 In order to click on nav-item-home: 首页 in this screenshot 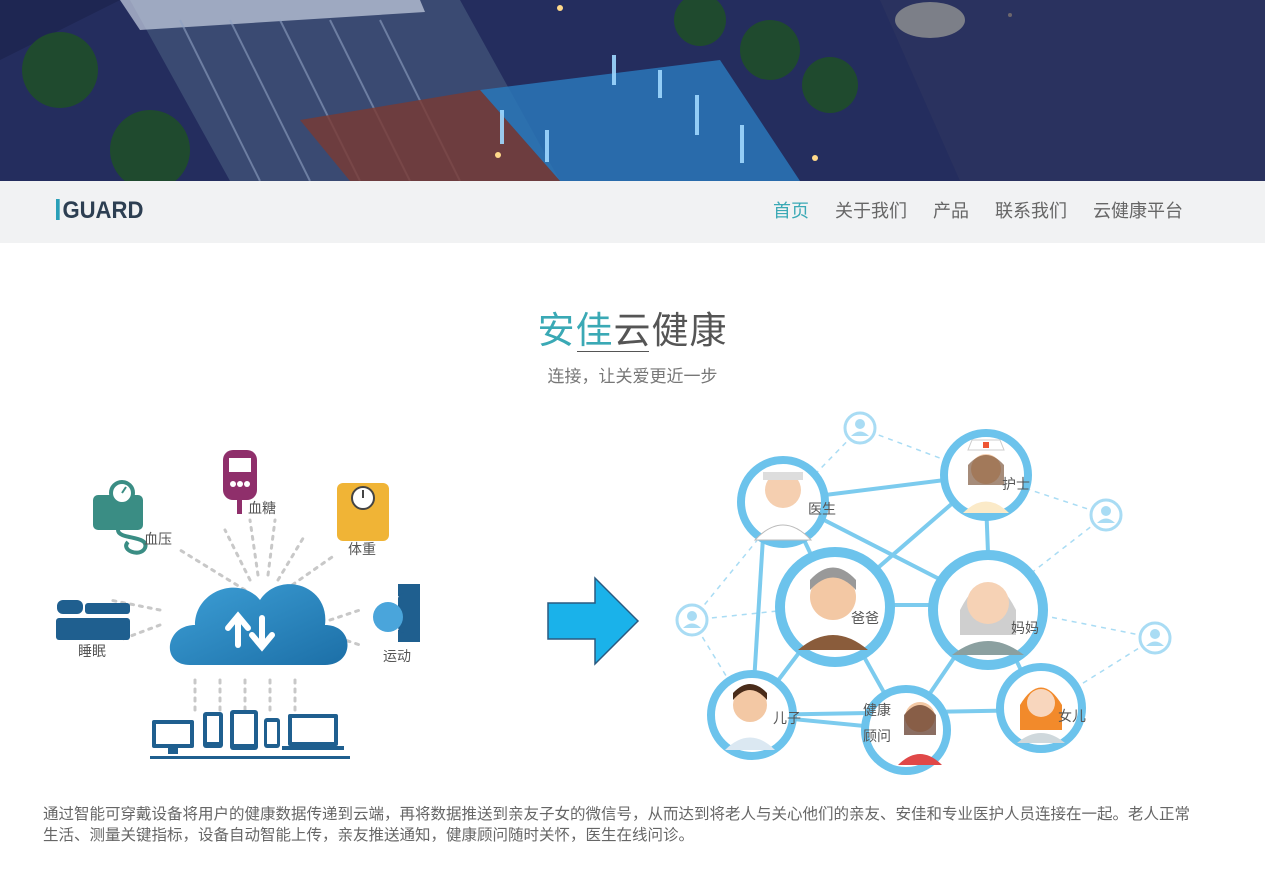, I will do `click(791, 210)`.